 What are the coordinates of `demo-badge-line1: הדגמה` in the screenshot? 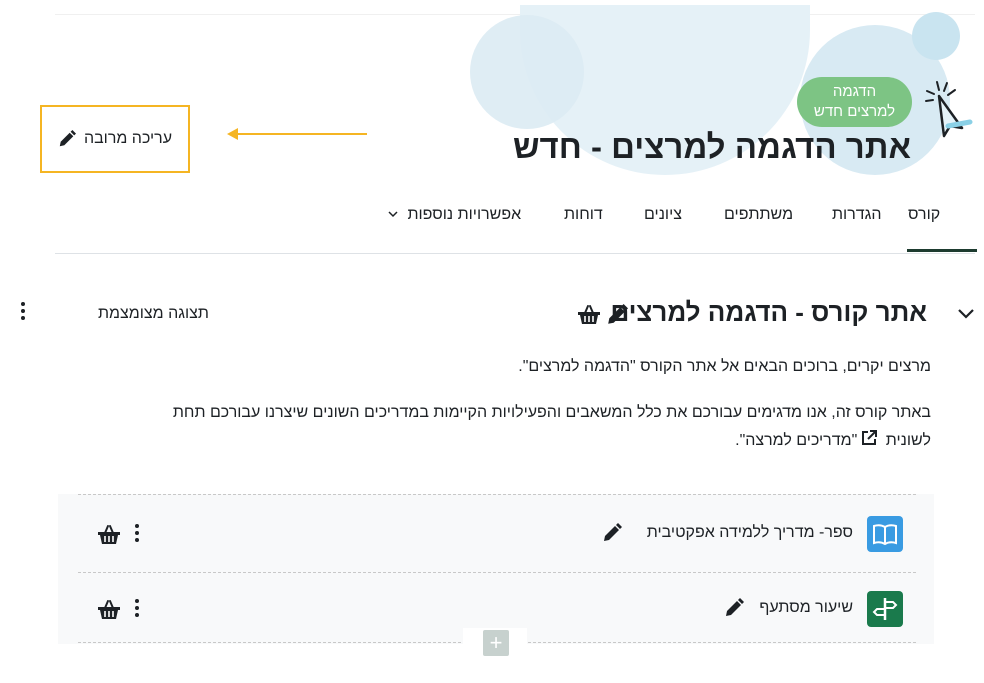 It's located at (854, 91).